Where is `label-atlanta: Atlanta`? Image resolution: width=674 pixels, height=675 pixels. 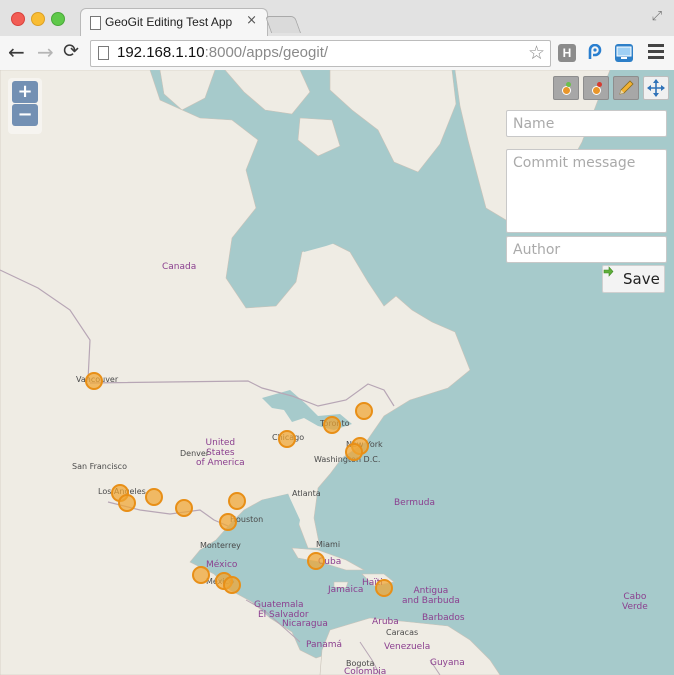 label-atlanta: Atlanta is located at coordinates (306, 493).